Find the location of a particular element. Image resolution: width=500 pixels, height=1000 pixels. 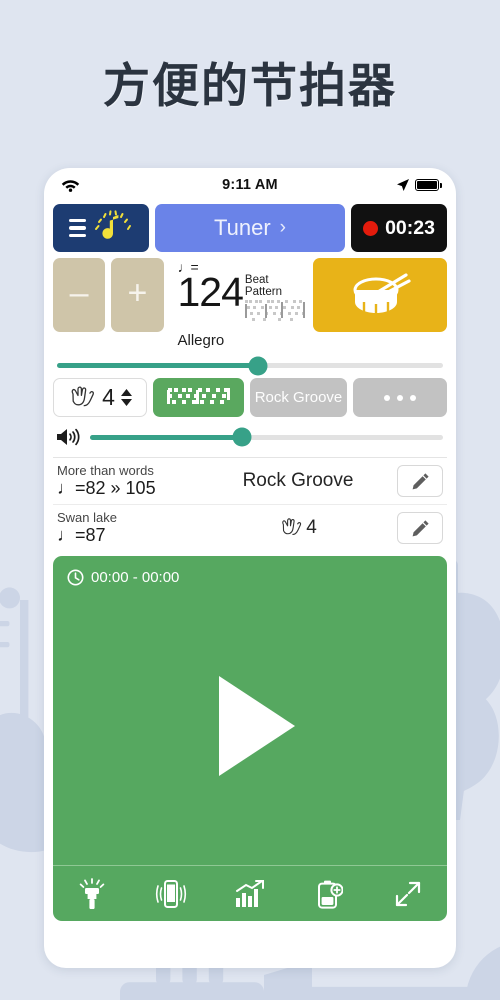

flashlight-icon is located at coordinates (92, 893).